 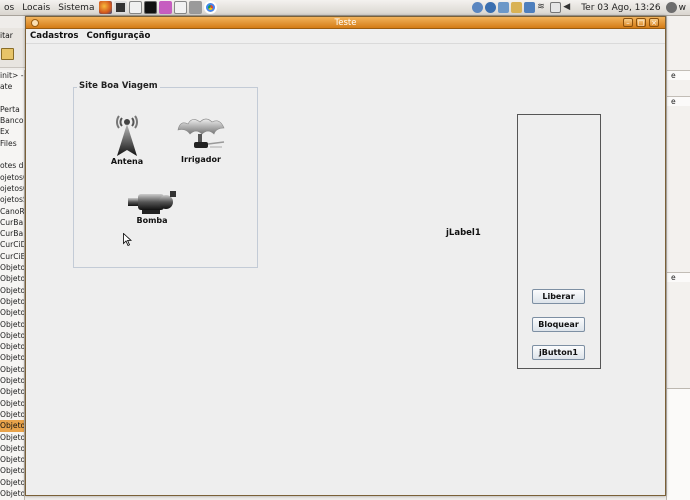 What do you see at coordinates (166, 7) in the screenshot?
I see `graphics-app-icon` at bounding box center [166, 7].